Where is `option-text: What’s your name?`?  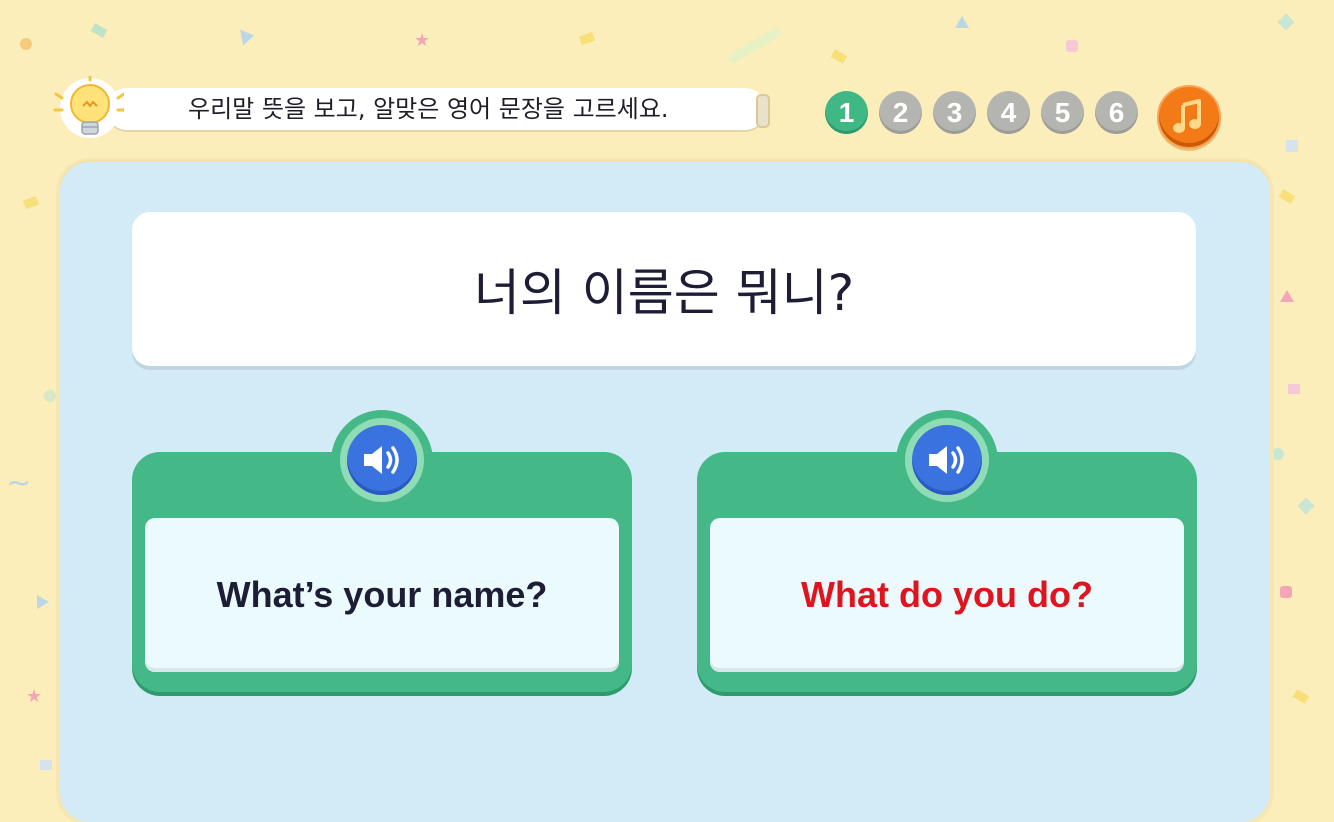 option-text: What’s your name? is located at coordinates (382, 594).